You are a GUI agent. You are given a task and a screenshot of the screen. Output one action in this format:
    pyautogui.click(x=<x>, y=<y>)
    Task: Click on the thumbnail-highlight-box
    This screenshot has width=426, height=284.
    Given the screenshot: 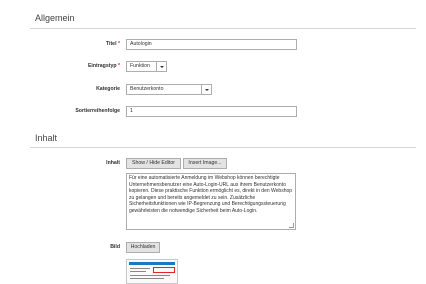 What is the action you would take?
    pyautogui.click(x=164, y=270)
    